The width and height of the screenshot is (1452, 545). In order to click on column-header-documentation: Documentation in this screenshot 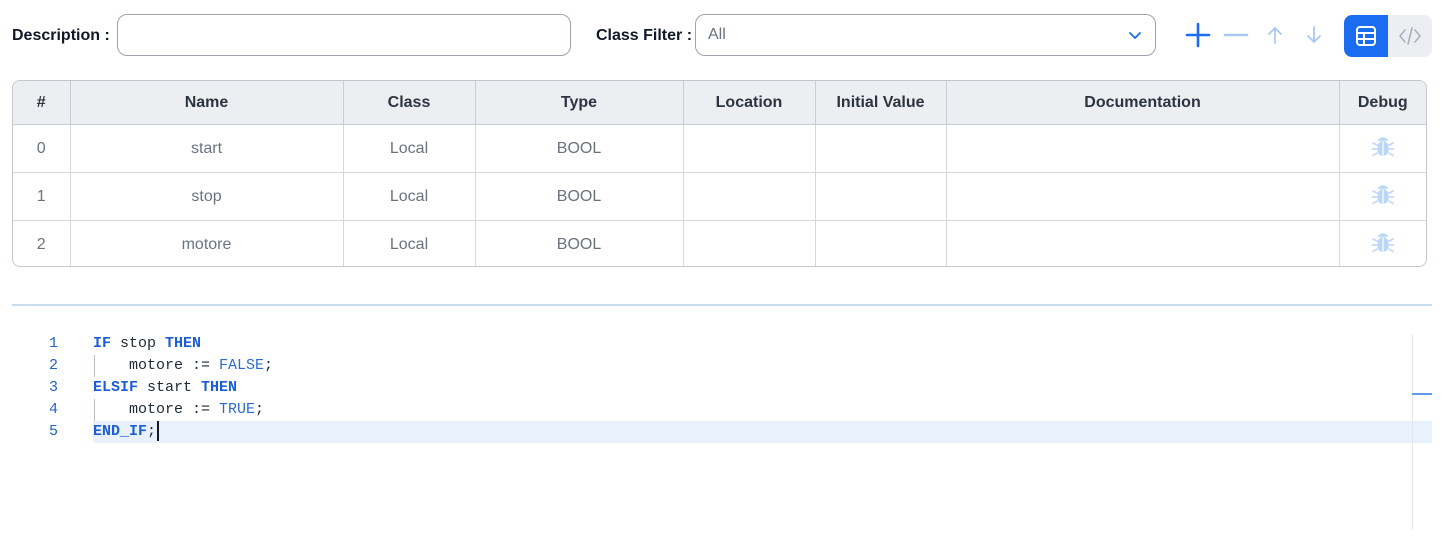, I will do `click(1143, 103)`.